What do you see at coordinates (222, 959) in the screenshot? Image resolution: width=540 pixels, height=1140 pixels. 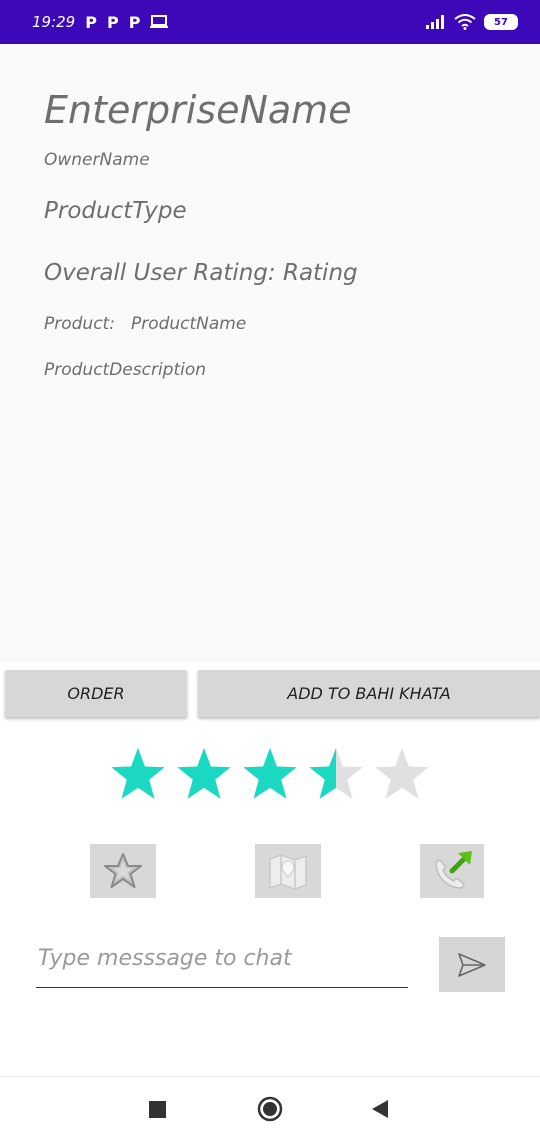 I see `chat-message-input` at bounding box center [222, 959].